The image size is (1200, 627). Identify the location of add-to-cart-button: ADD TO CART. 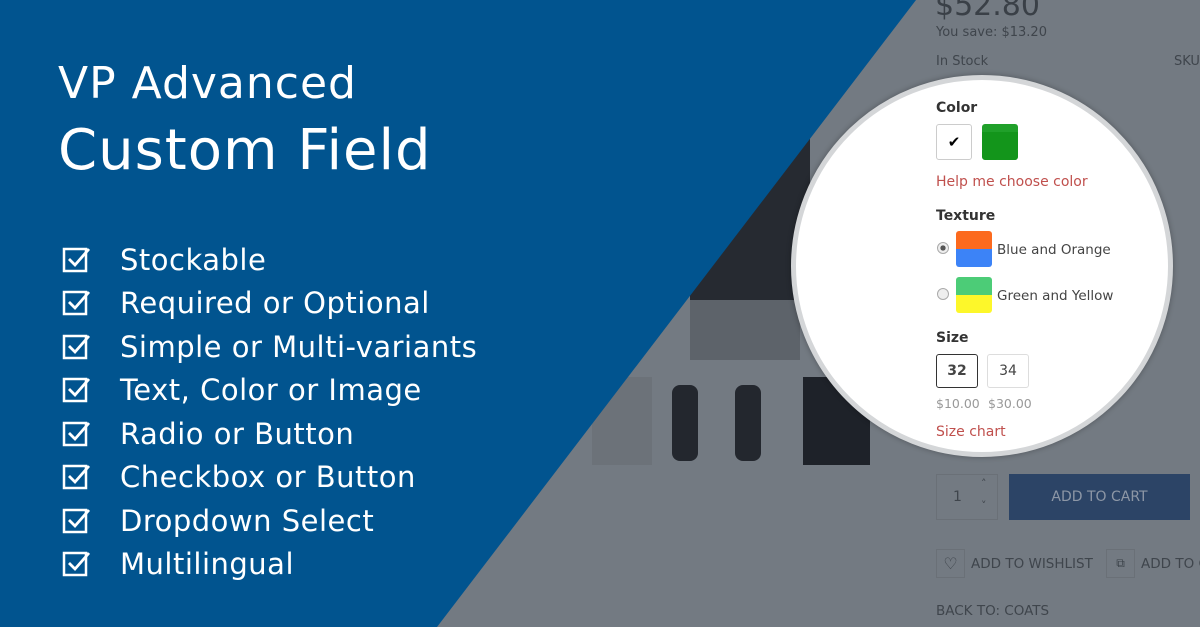
(1099, 497).